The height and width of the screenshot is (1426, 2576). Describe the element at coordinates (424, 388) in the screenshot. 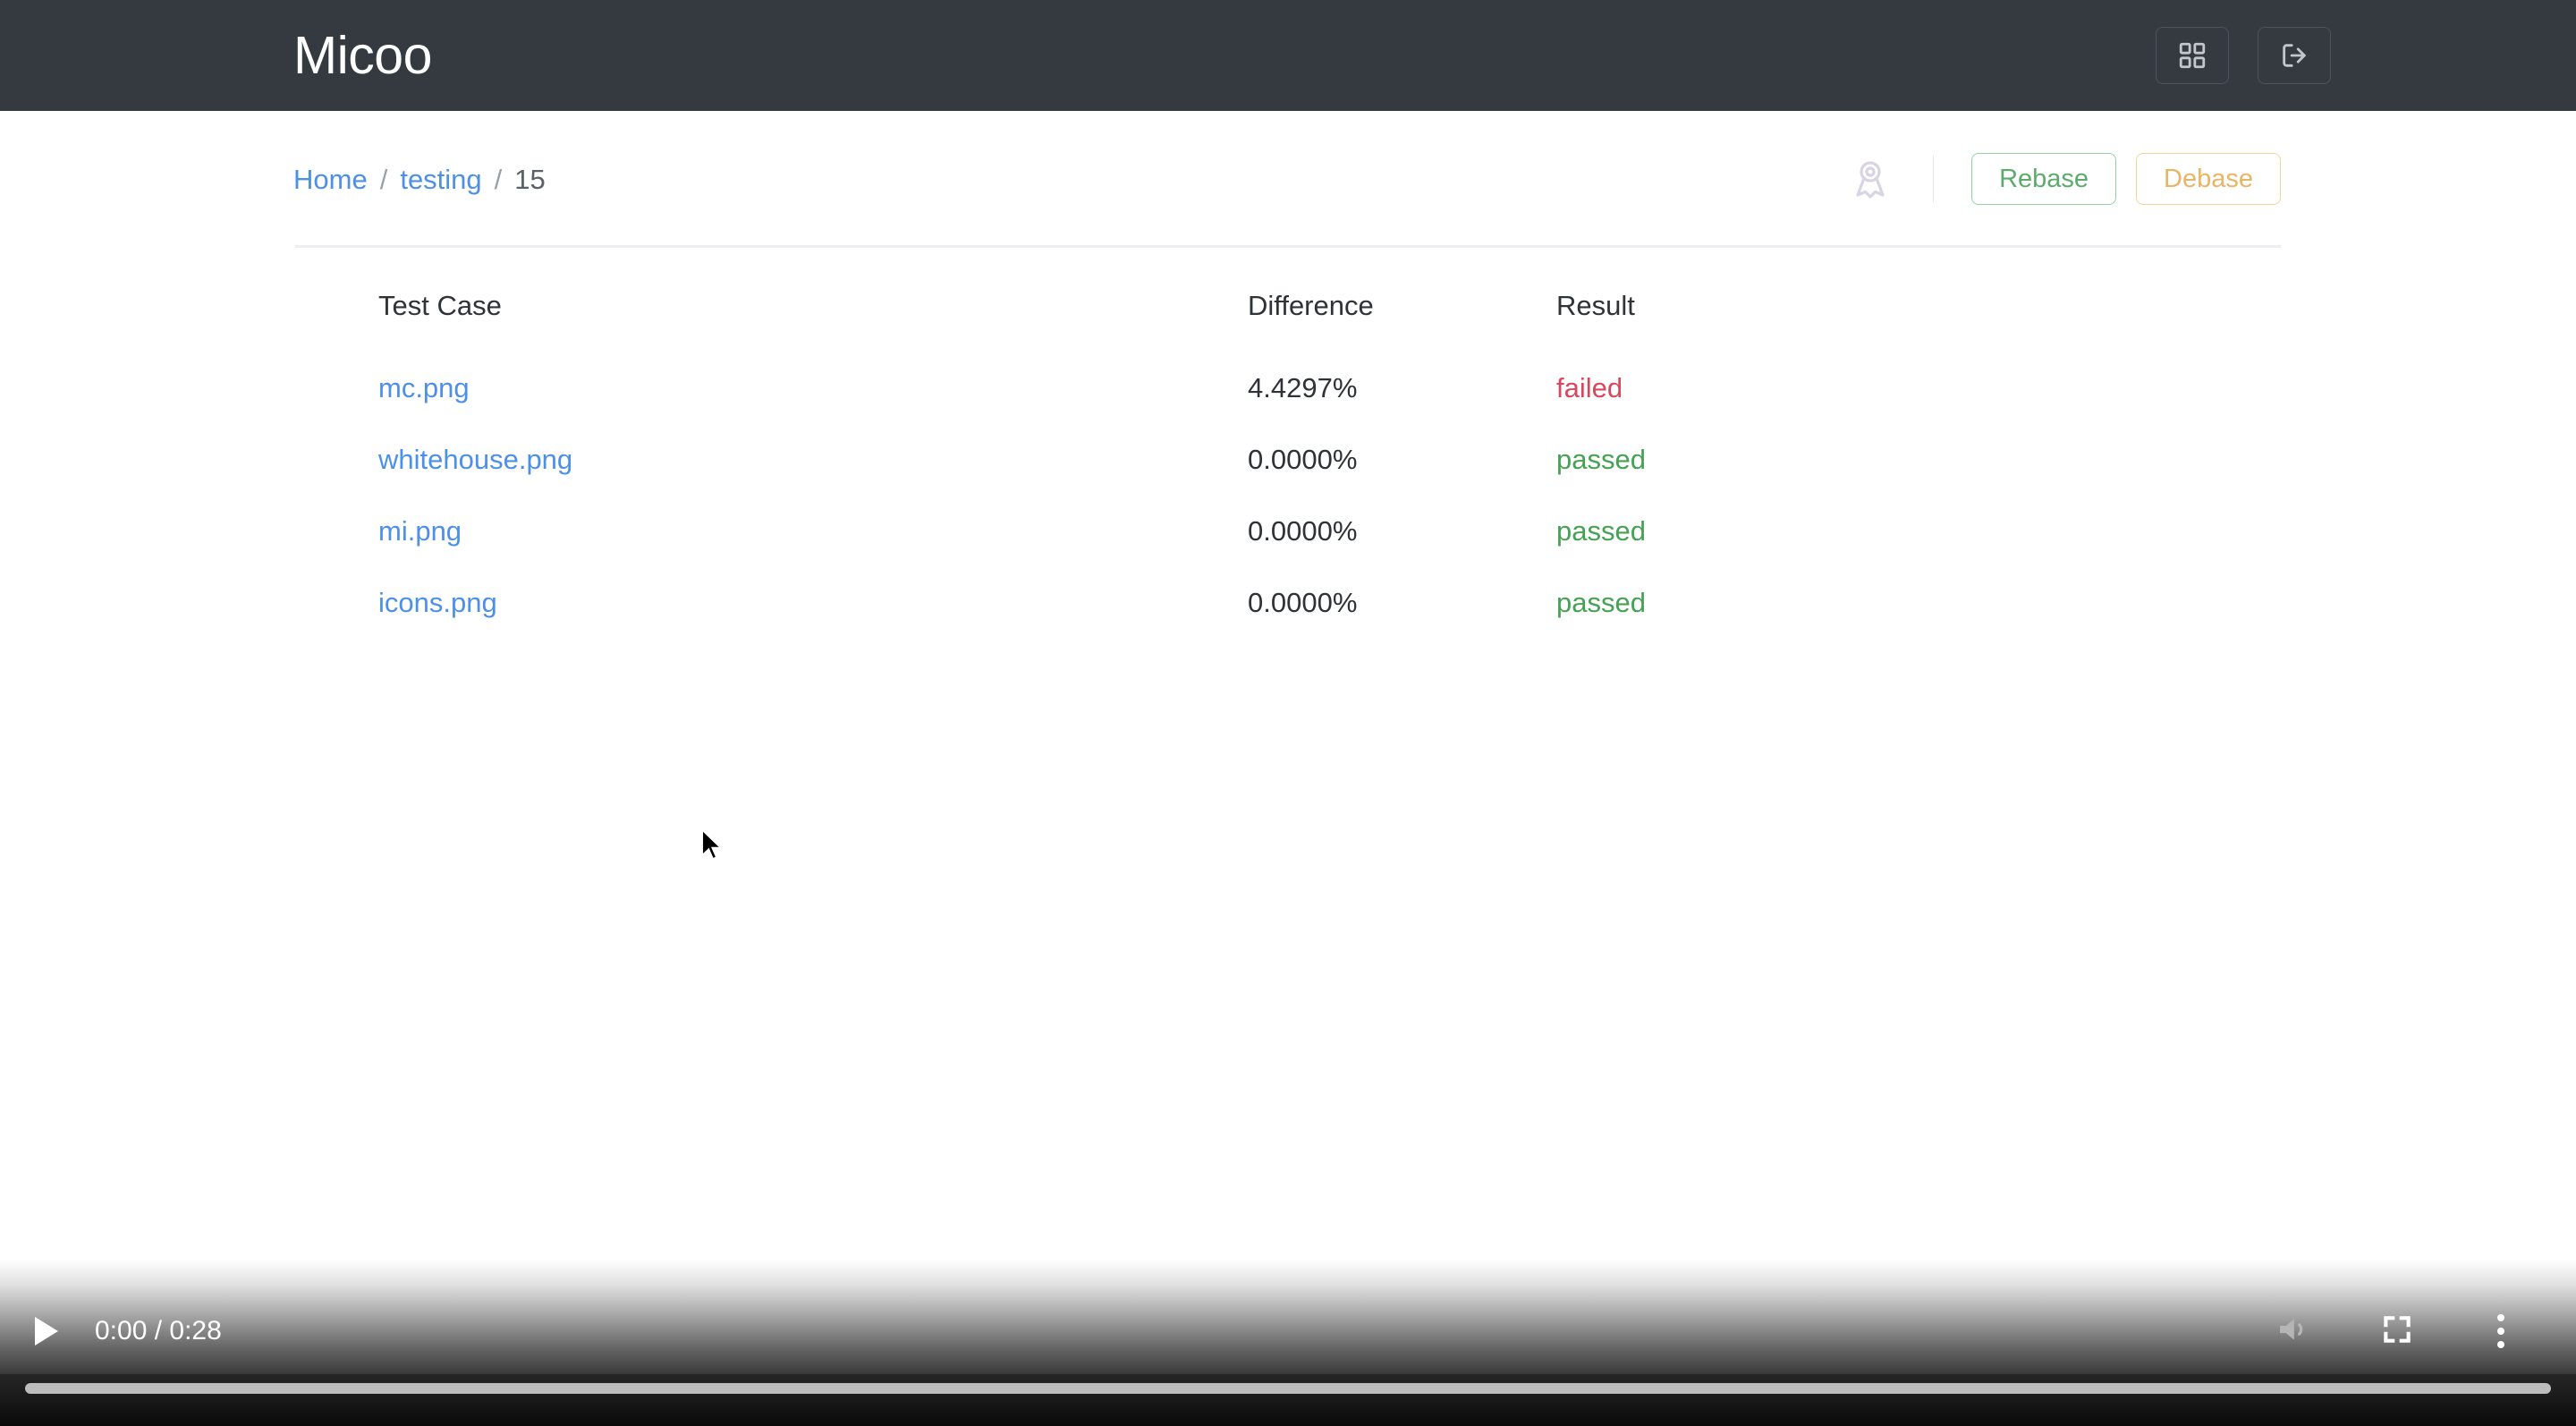

I see `test-case-link: mc.png` at that location.